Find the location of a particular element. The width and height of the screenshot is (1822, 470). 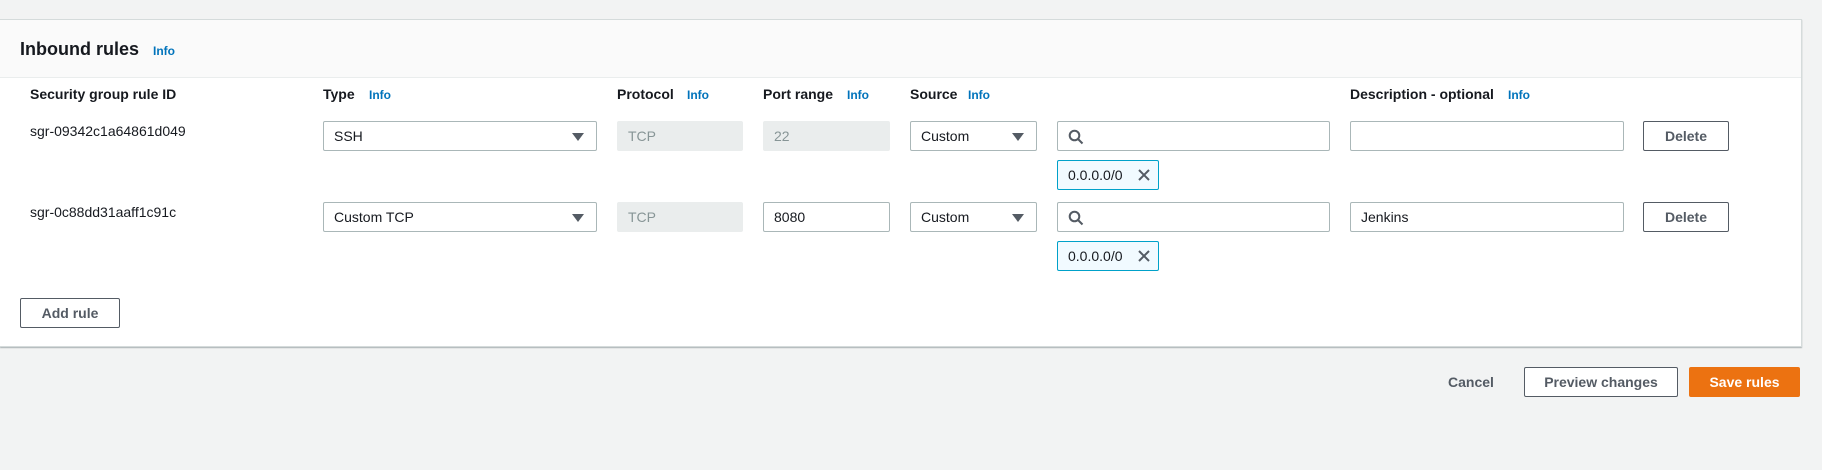

description-value: Jenkins is located at coordinates (1385, 217).